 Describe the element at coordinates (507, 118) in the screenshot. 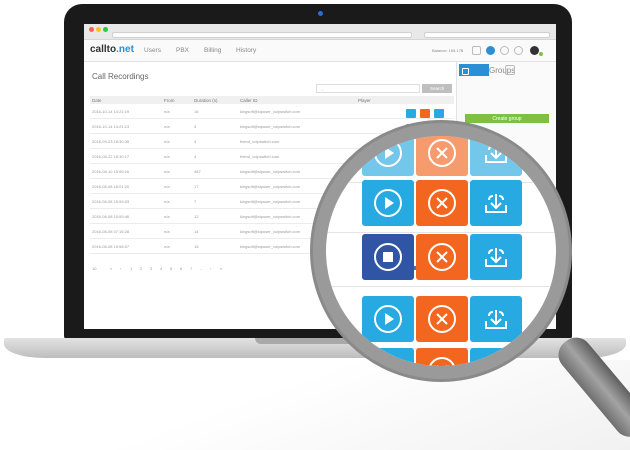

I see `create-group-button: Create group` at that location.